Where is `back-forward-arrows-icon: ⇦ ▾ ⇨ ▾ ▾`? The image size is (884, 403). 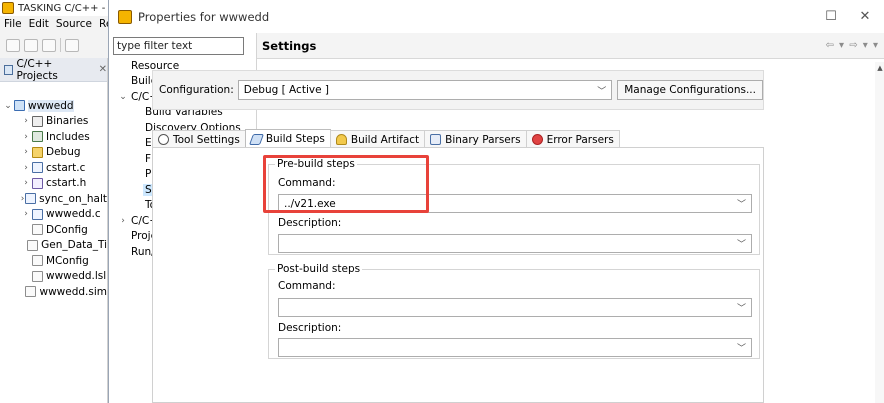
back-forward-arrows-icon: ⇦ ▾ ⇨ ▾ ▾ is located at coordinates (852, 45).